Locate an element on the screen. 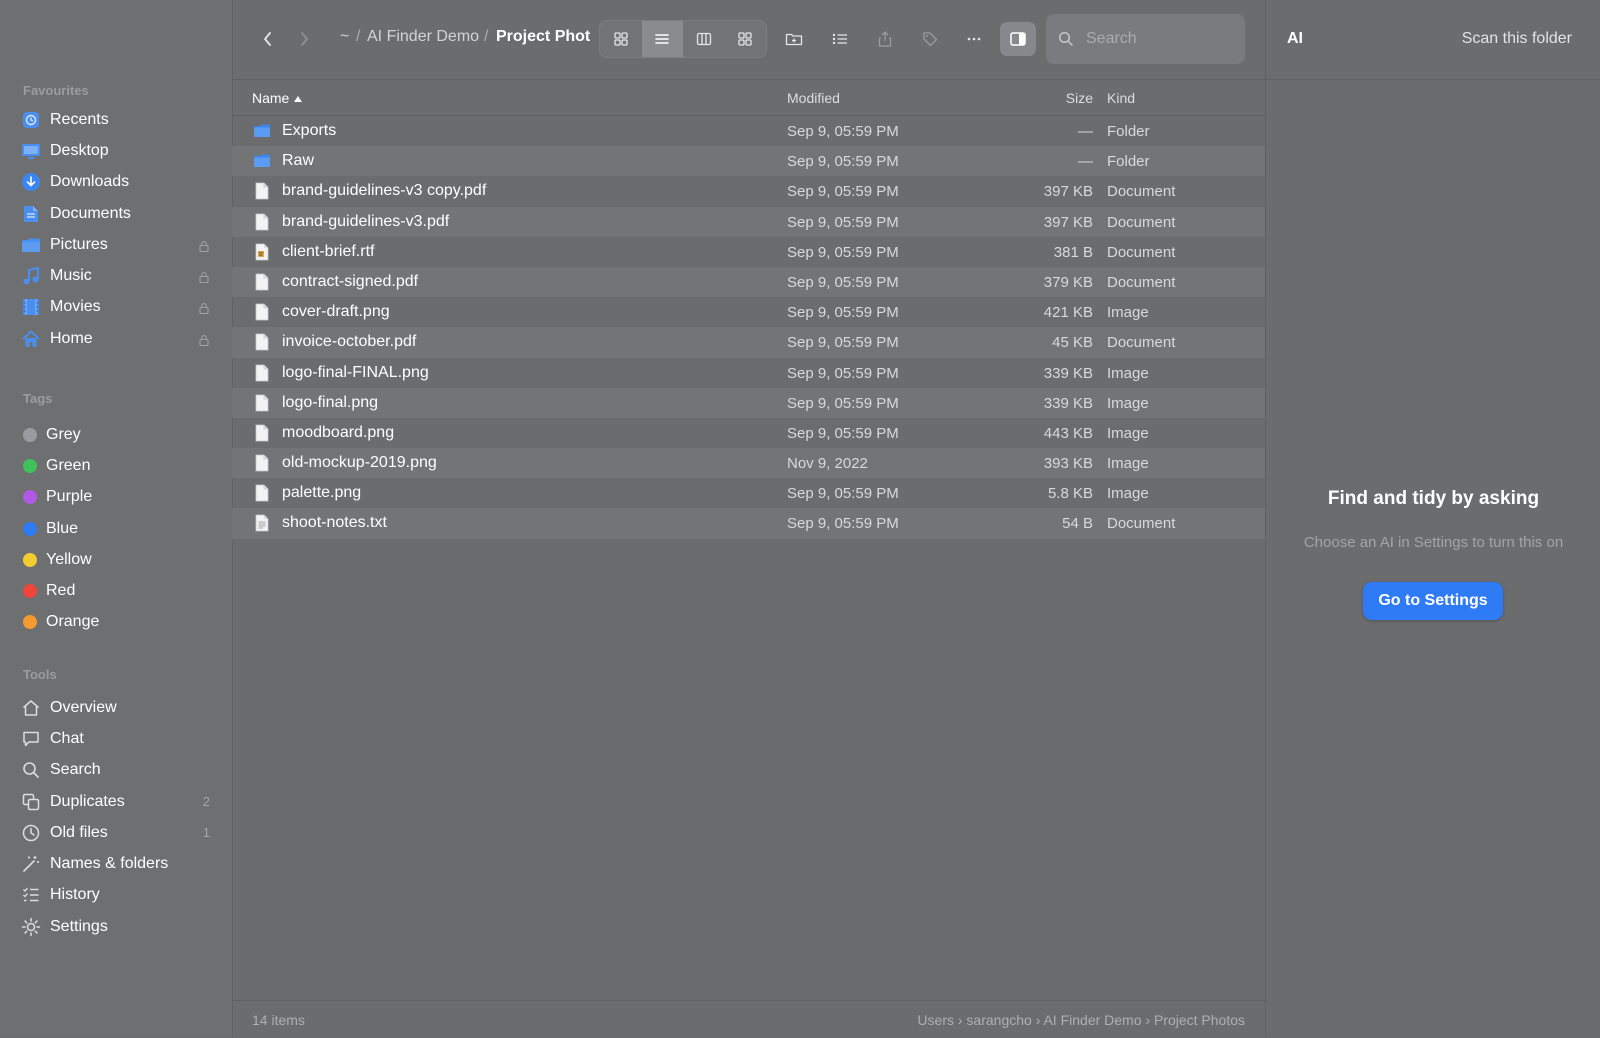  search-field is located at coordinates (1145, 39).